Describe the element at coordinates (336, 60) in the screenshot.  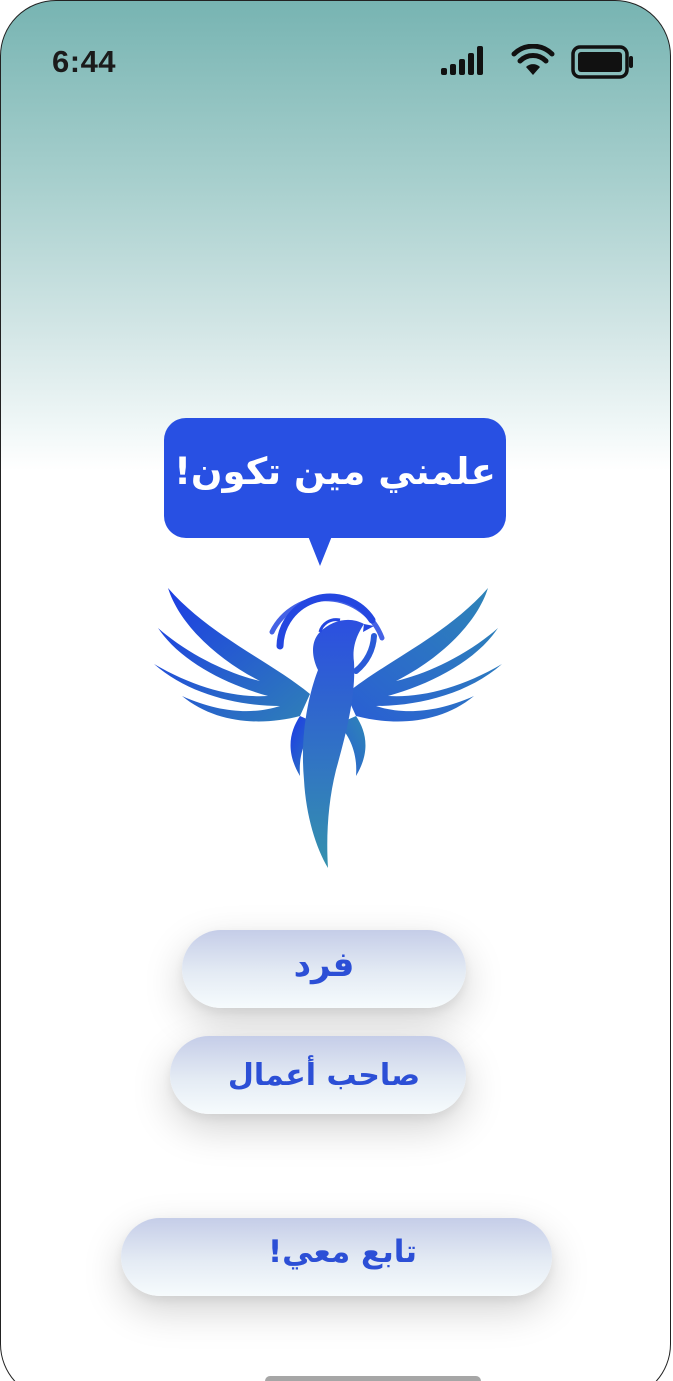
I see `status-bar: 6:44` at that location.